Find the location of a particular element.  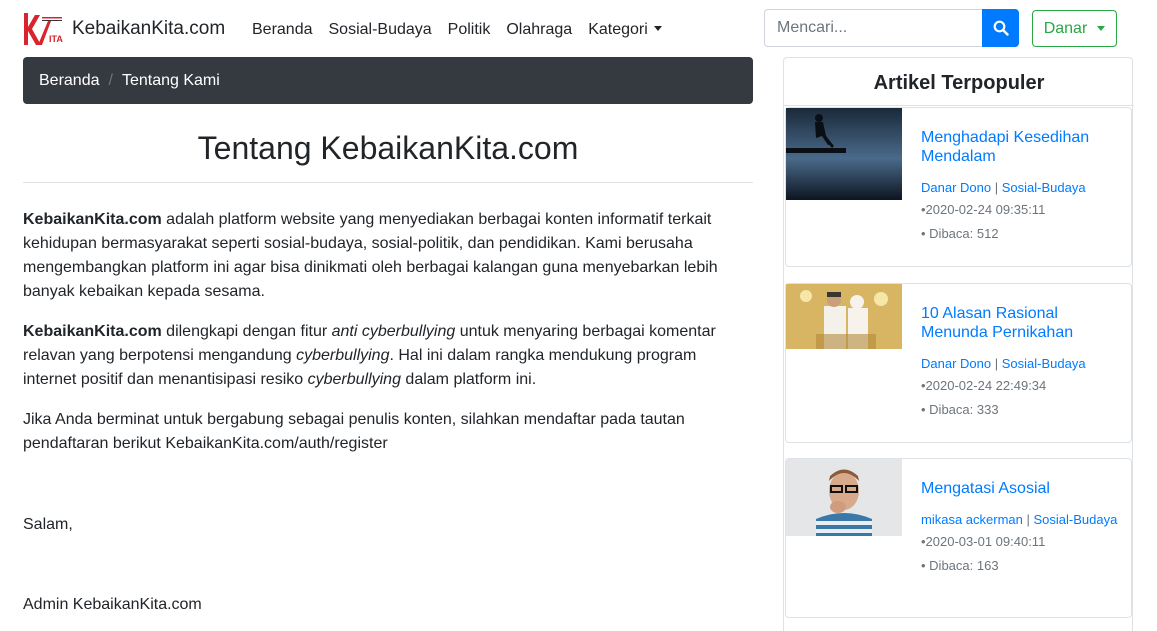

article-date: •2020-03-01 09:40:11 is located at coordinates (983, 541).